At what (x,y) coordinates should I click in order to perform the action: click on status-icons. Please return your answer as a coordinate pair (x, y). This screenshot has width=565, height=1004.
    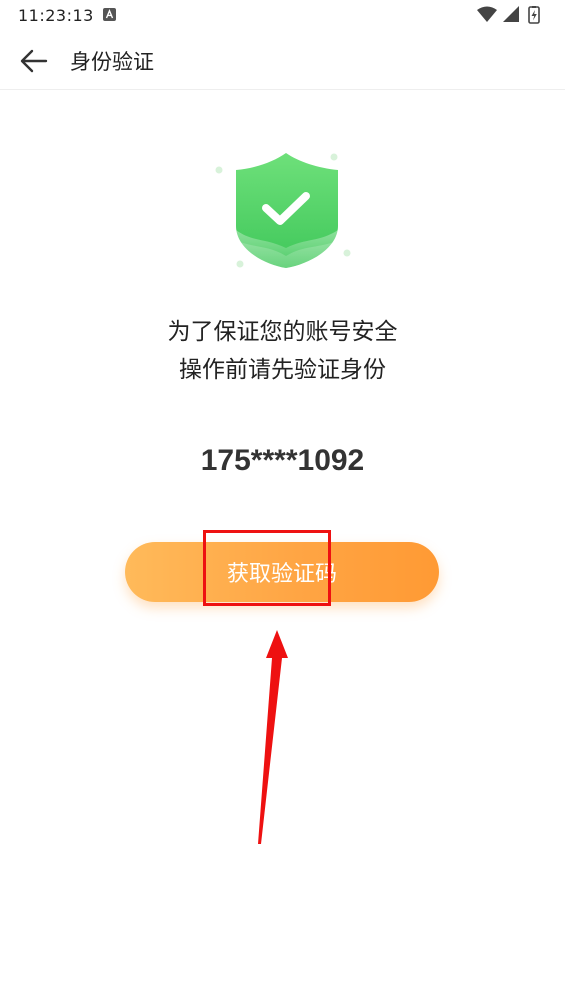
    Looking at the image, I should click on (513, 15).